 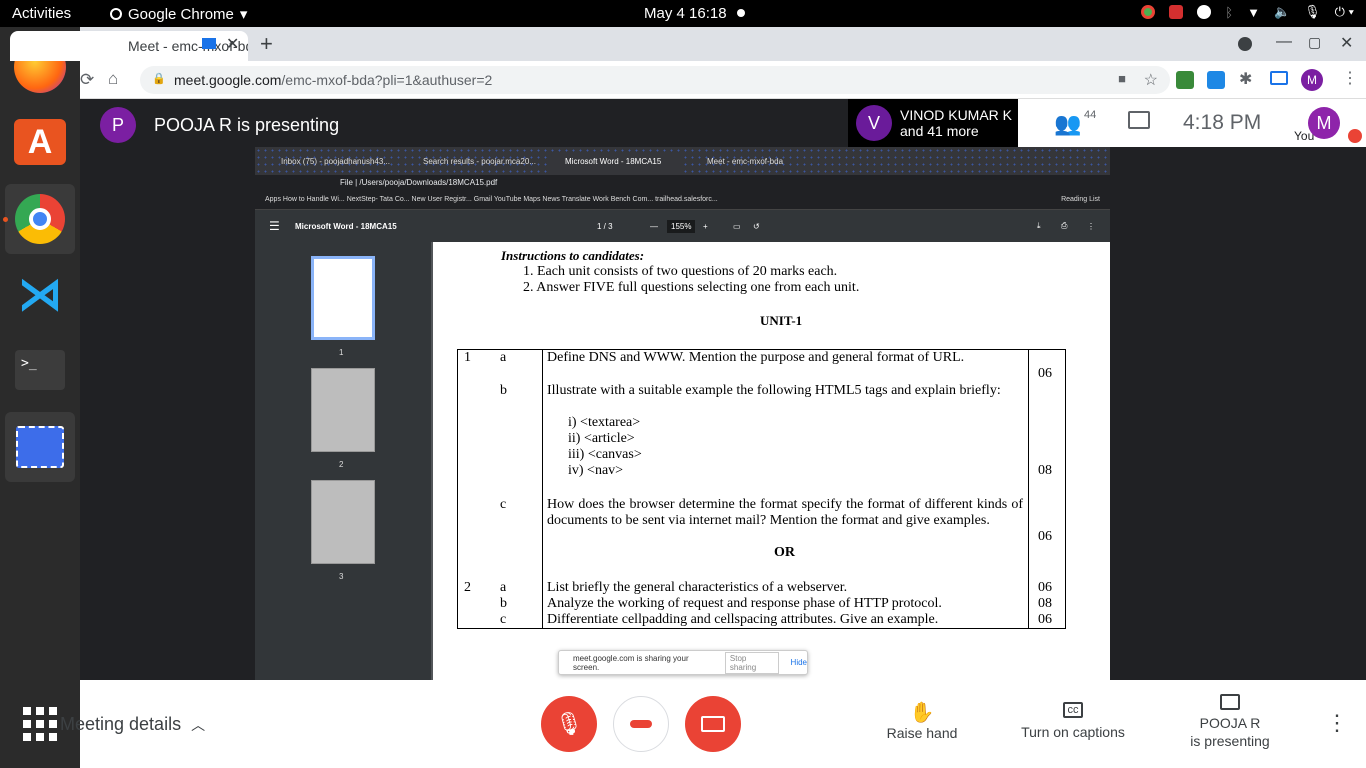 What do you see at coordinates (274, 226) in the screenshot?
I see `pdf-menu-icon: ☰` at bounding box center [274, 226].